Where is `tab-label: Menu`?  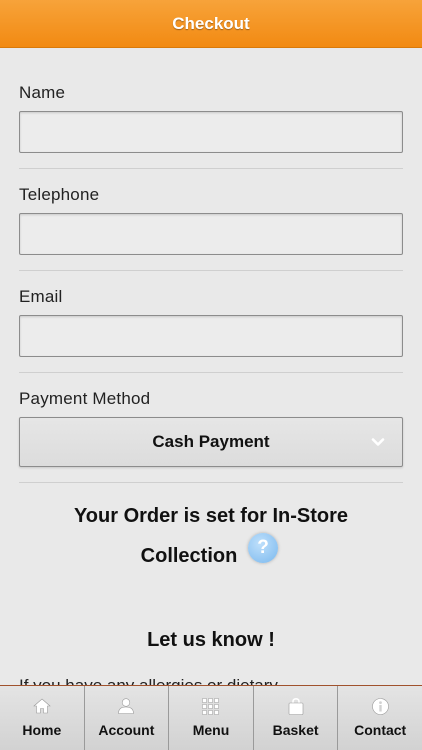 tab-label: Menu is located at coordinates (211, 730).